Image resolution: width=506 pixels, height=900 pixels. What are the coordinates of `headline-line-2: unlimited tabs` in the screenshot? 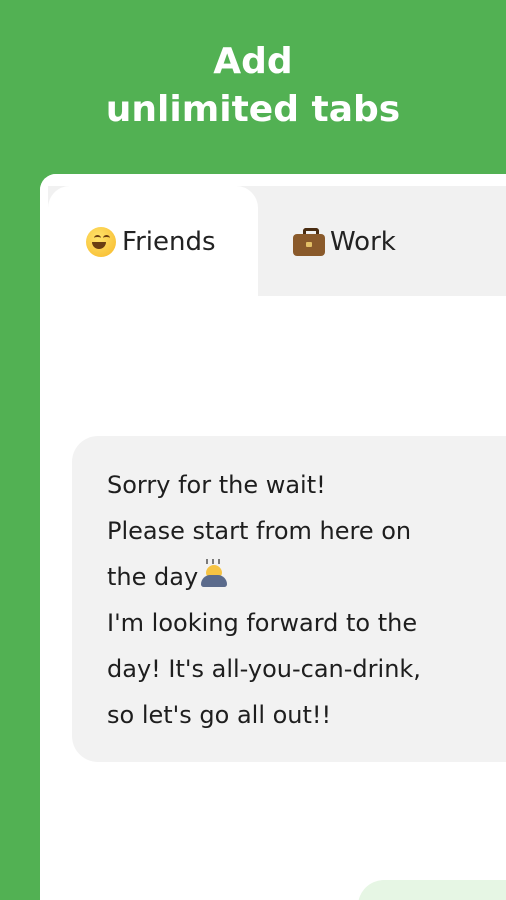 It's located at (253, 109).